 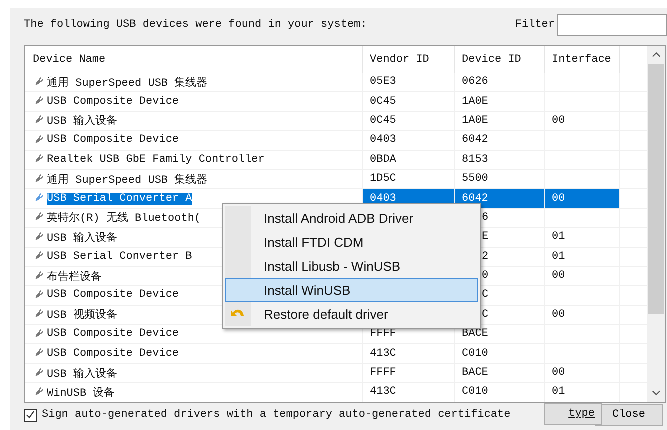 I want to click on filter-label: Filter, so click(x=535, y=25).